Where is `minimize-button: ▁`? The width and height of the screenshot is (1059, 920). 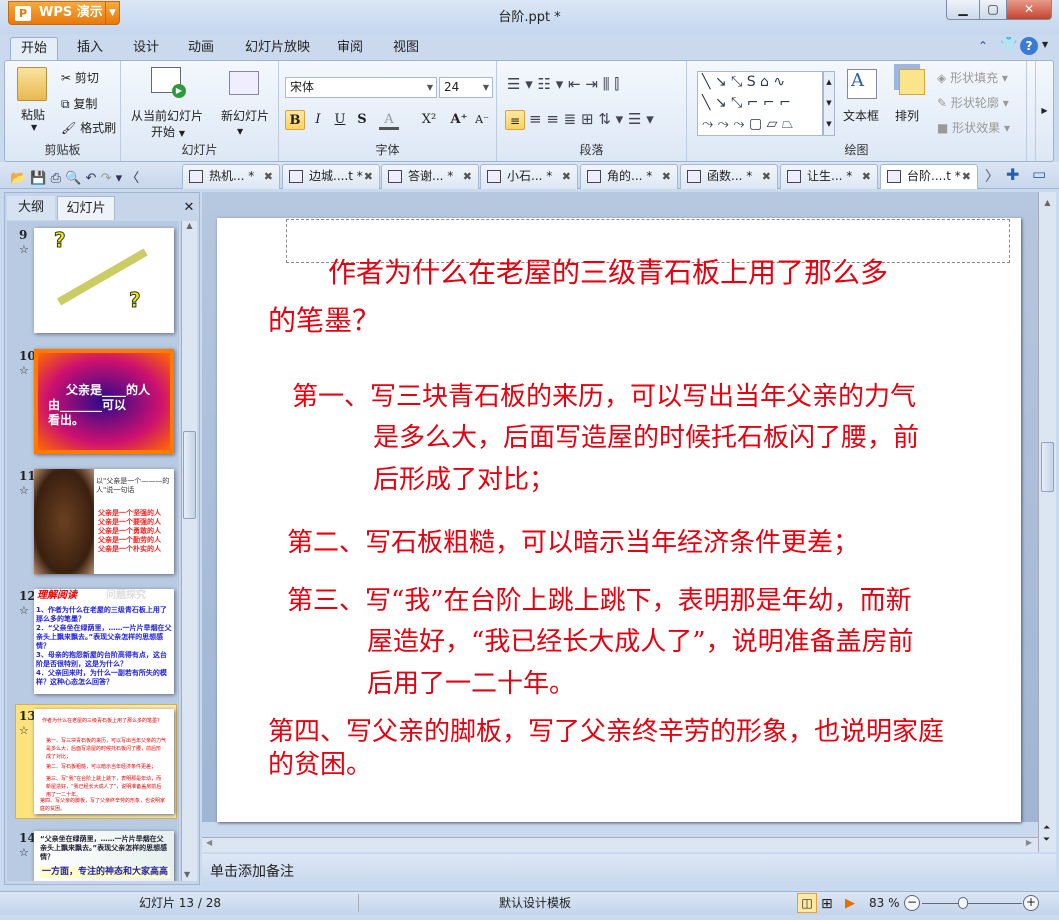
minimize-button: ▁ is located at coordinates (963, 10).